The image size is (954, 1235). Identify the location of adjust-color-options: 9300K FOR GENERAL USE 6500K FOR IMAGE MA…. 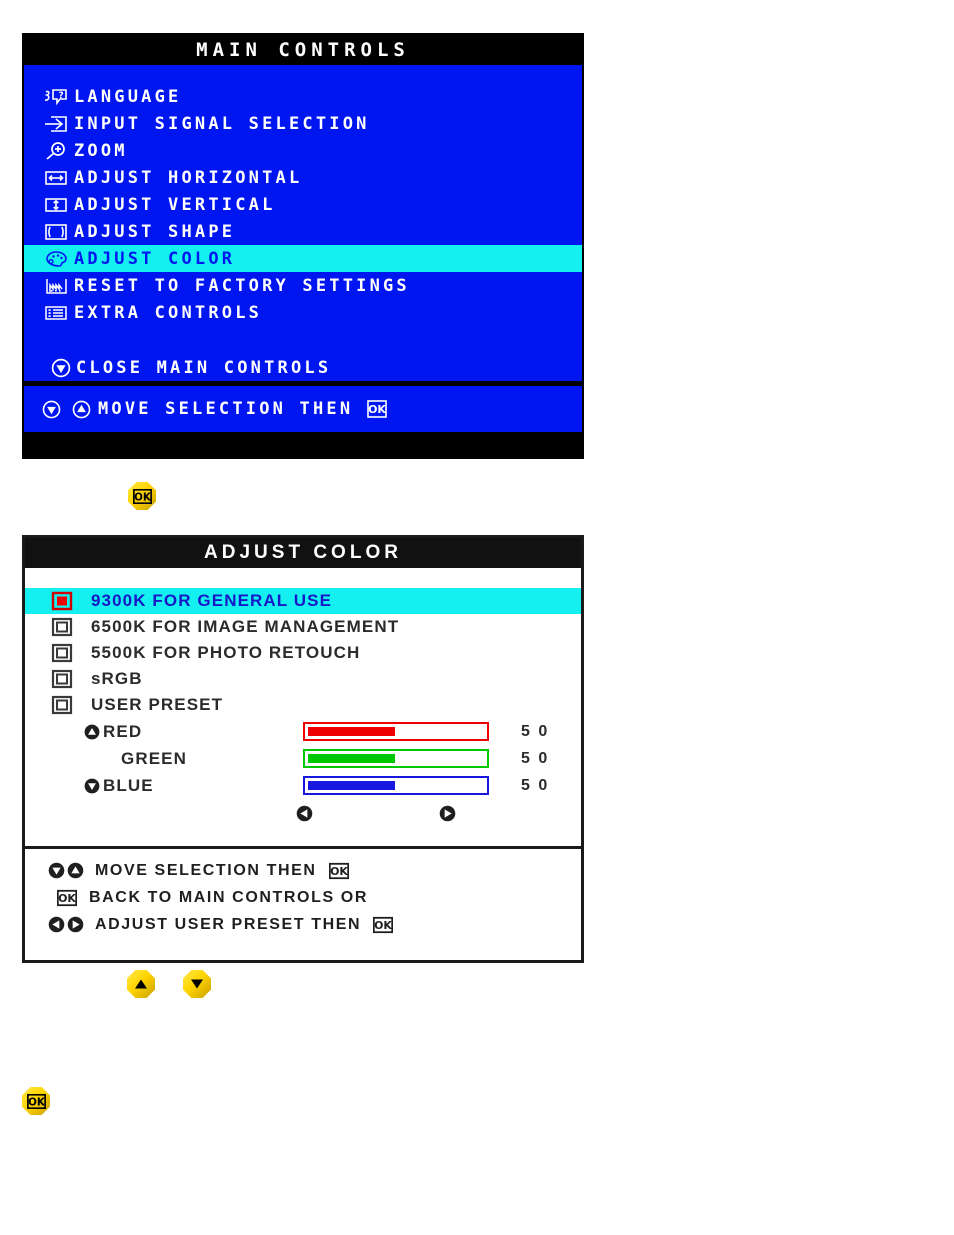
(303, 708).